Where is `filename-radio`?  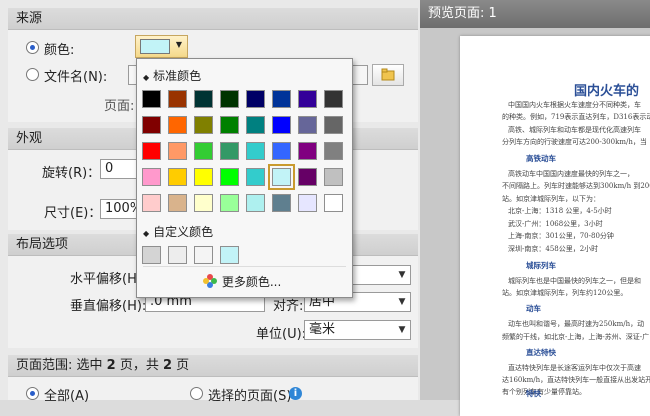 filename-radio is located at coordinates (32, 74).